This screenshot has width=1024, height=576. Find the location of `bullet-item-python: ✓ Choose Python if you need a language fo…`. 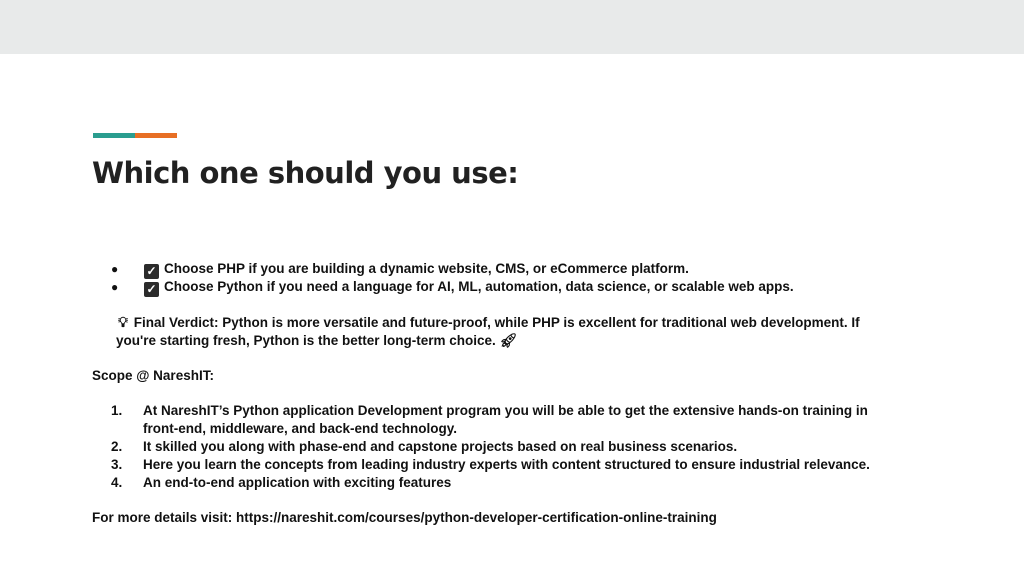

bullet-item-python: ✓ Choose Python if you need a language fo… is located at coordinates (469, 287).